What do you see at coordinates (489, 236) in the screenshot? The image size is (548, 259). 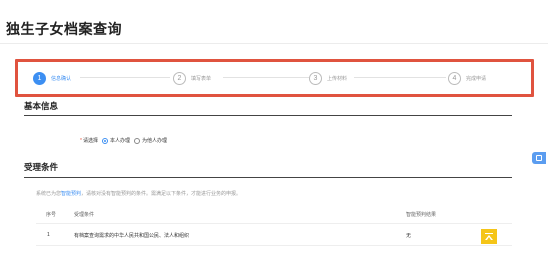 I see `back-to-top-icon` at bounding box center [489, 236].